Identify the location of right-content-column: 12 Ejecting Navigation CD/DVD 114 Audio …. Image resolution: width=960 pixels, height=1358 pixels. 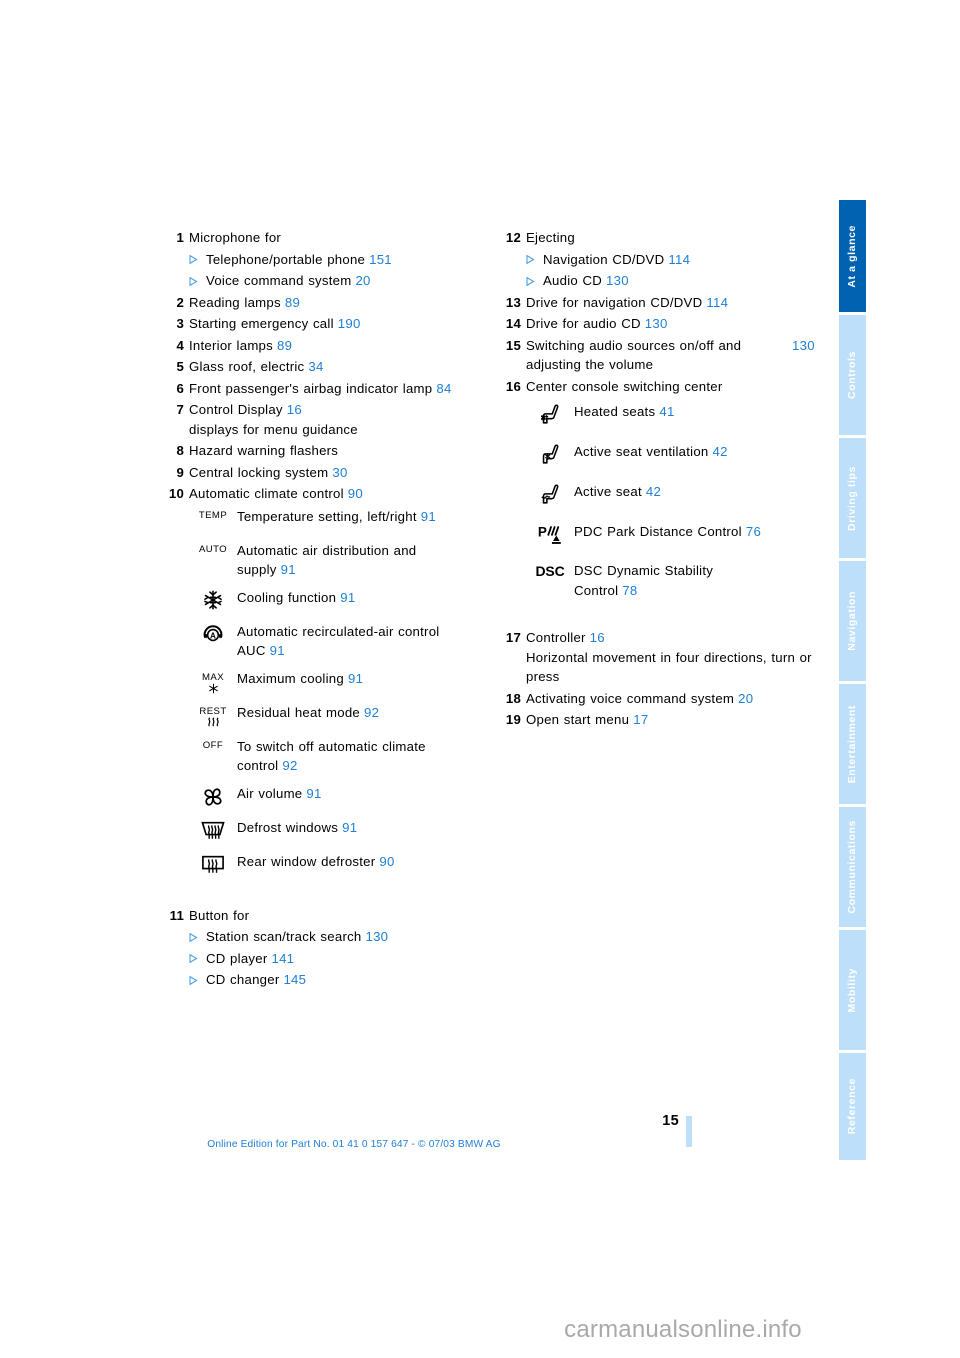
(660, 480).